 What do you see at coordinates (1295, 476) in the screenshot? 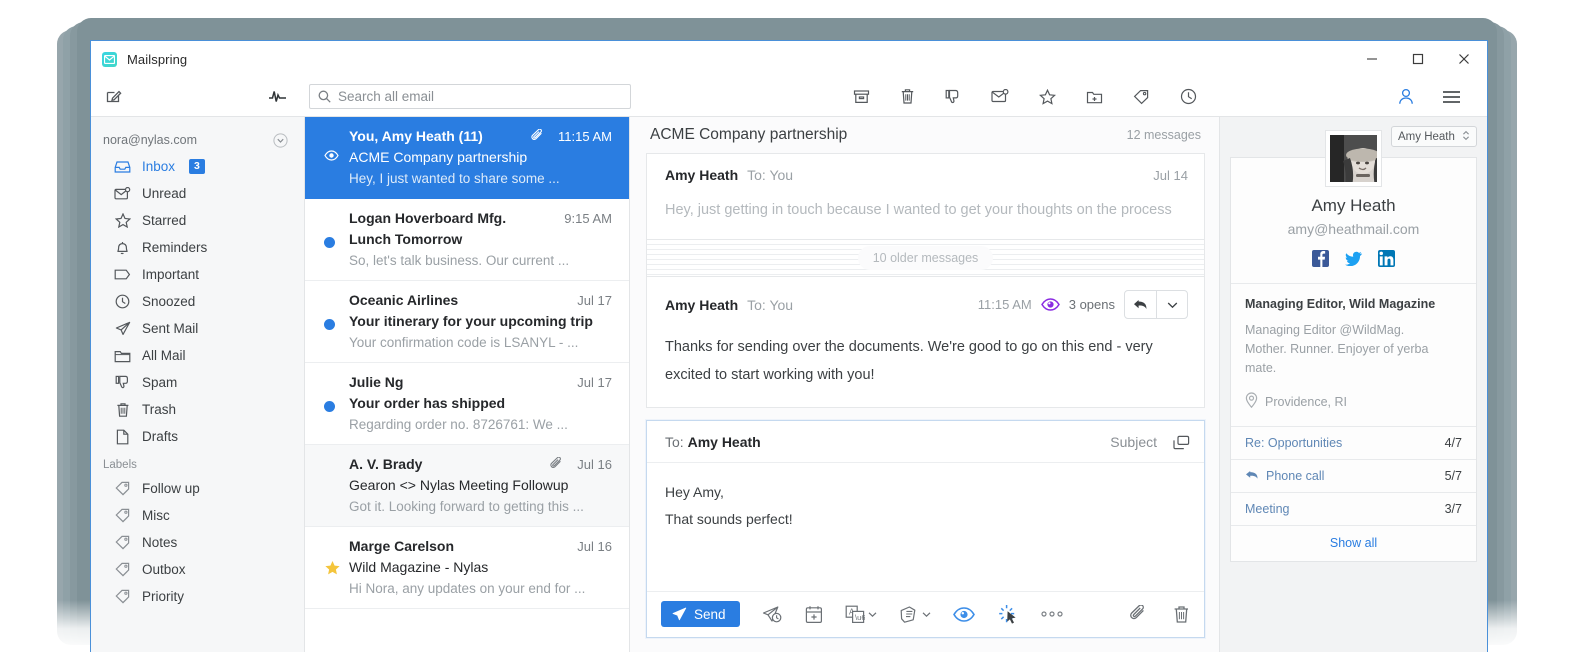
I see `thread-title: Phone call` at bounding box center [1295, 476].